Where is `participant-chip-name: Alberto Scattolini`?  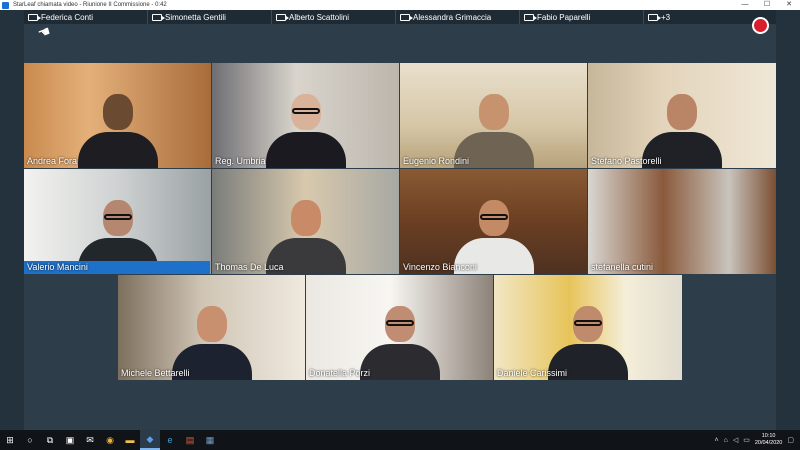 participant-chip-name: Alberto Scattolini is located at coordinates (319, 17).